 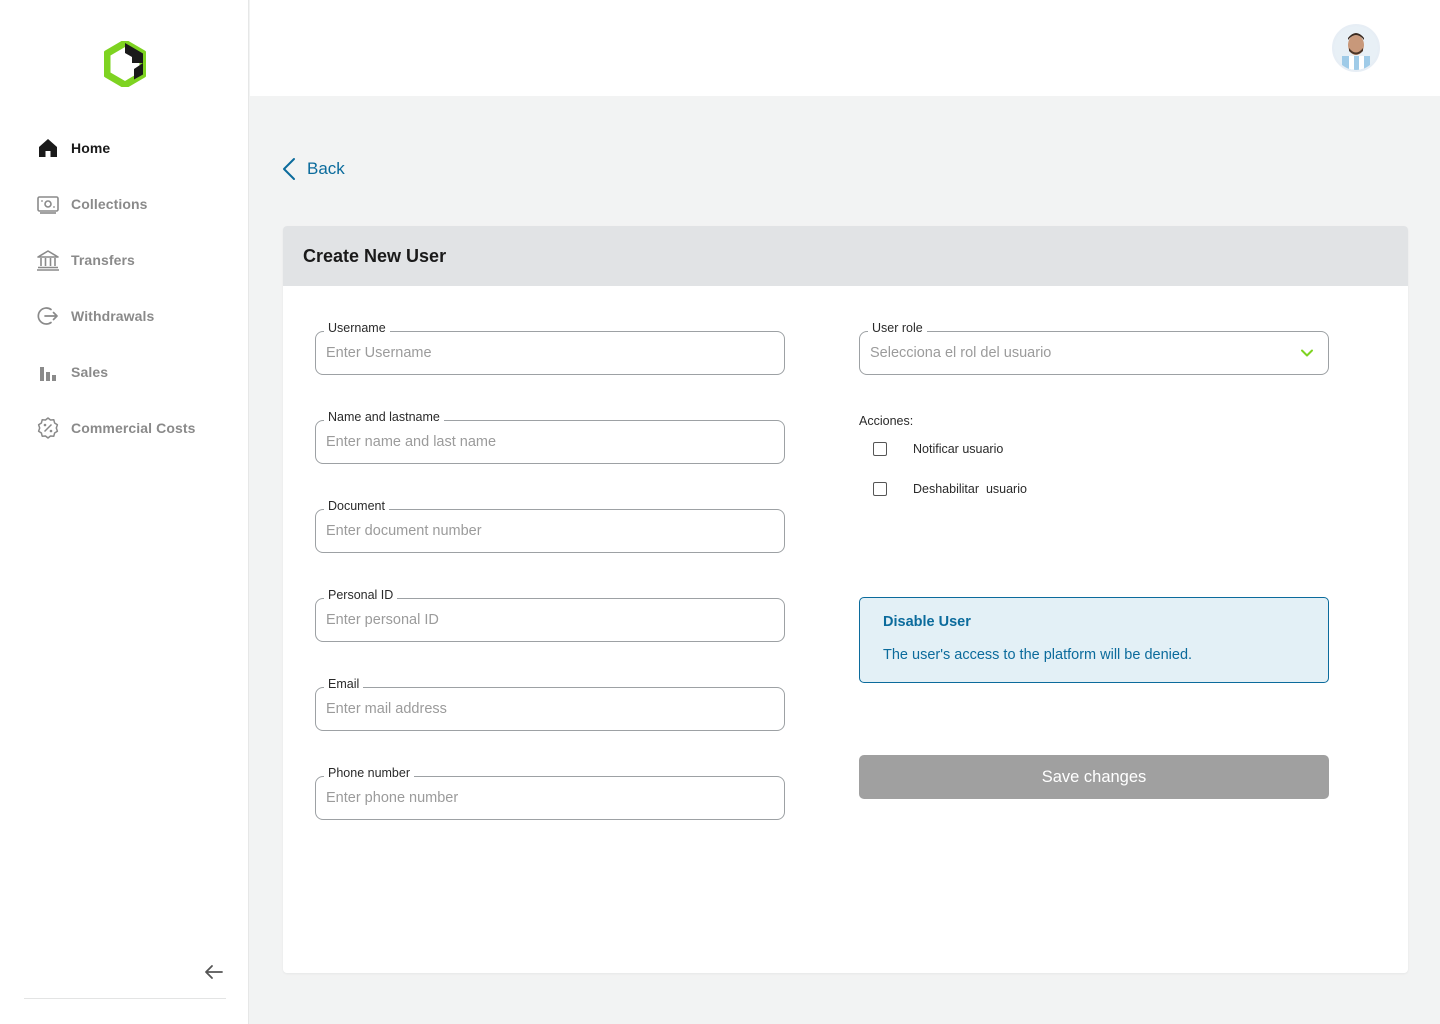 I want to click on chevron-left-icon, so click(x=289, y=169).